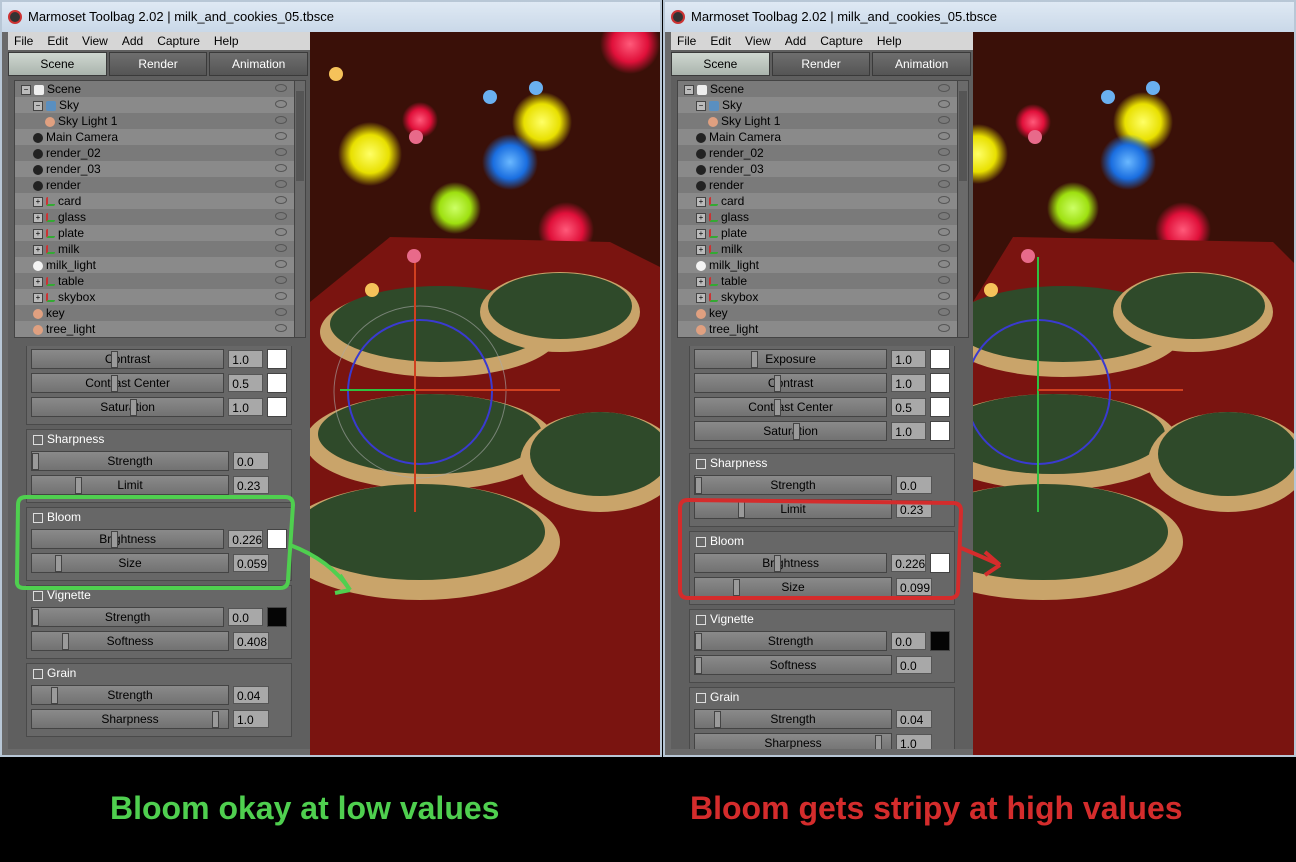 This screenshot has width=1296, height=862. I want to click on property-slider: Sharpness, so click(130, 719).